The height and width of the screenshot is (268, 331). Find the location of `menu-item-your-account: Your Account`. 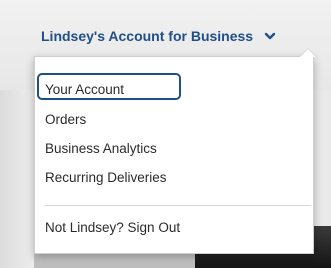

menu-item-your-account: Your Account is located at coordinates (84, 89).